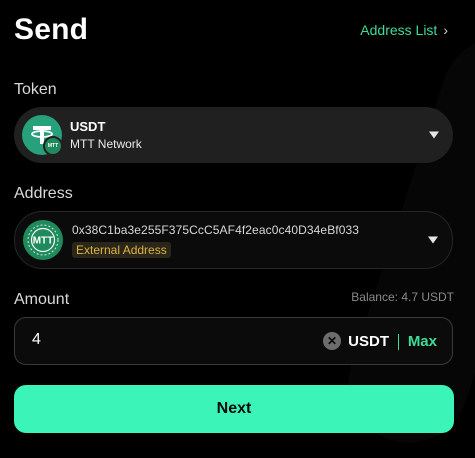  I want to click on amount-field: 4 ✕ USDT Max, so click(233, 341).